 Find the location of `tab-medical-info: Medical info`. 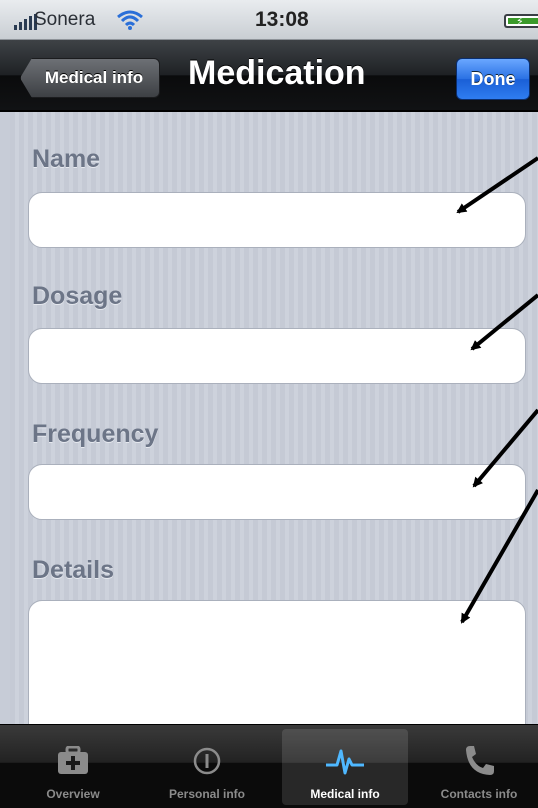

tab-medical-info: Medical info is located at coordinates (345, 767).